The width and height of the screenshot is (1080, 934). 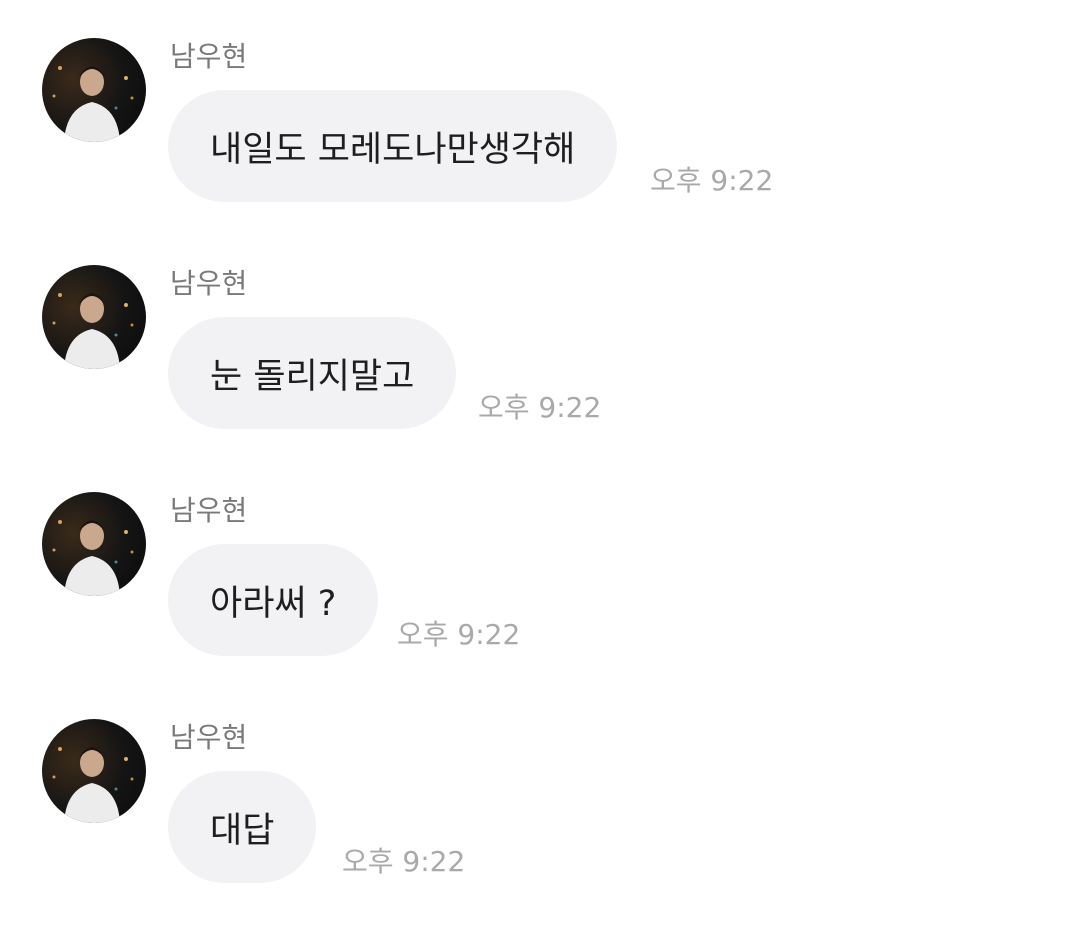 I want to click on message-text: 대답, so click(x=242, y=830).